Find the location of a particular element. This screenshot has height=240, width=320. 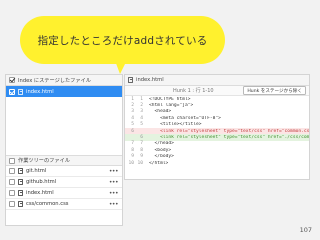

staged-all-checkbox is located at coordinates (12, 80).